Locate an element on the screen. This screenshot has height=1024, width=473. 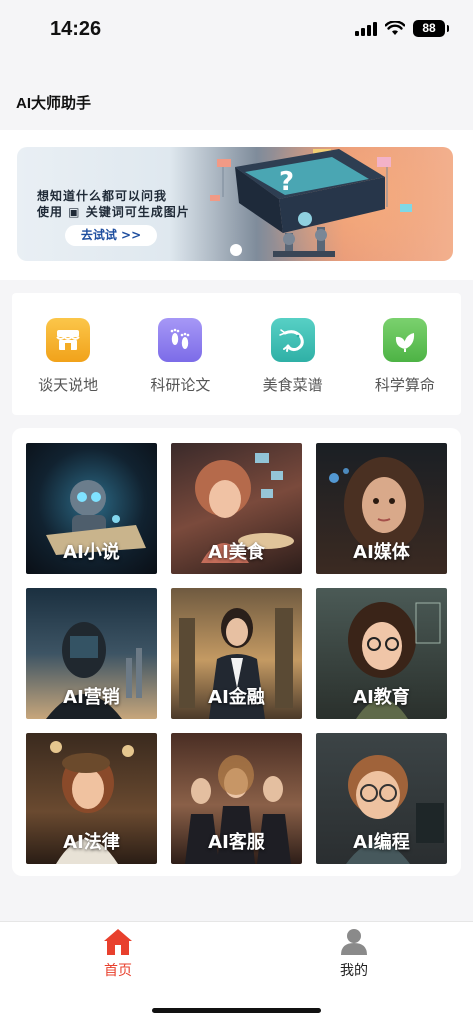
promo-banner: ? 想知道什么都可以问我 使用 ▣ 关键词可生成图片 去试试 >> is located at coordinates (235, 204).